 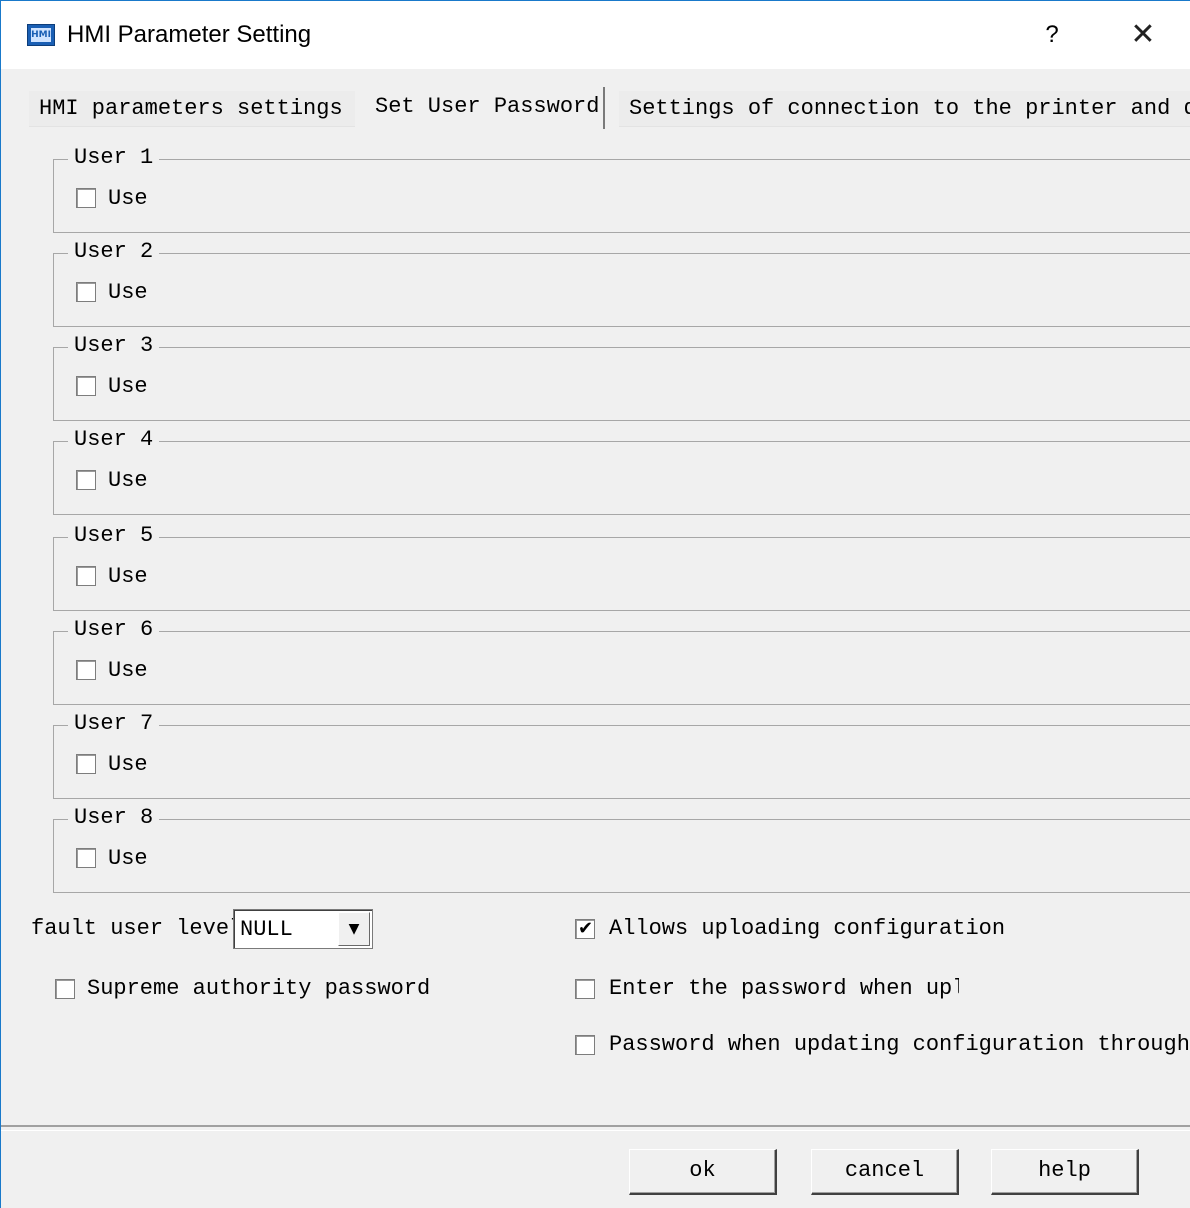 I want to click on default-user-level-value: NULL, so click(x=266, y=929).